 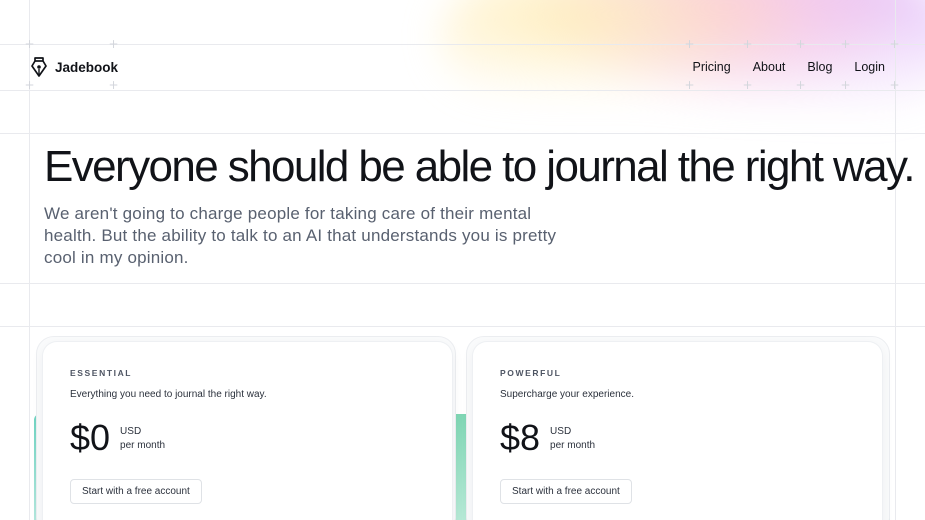 I want to click on plan-price: $0, so click(x=90, y=437).